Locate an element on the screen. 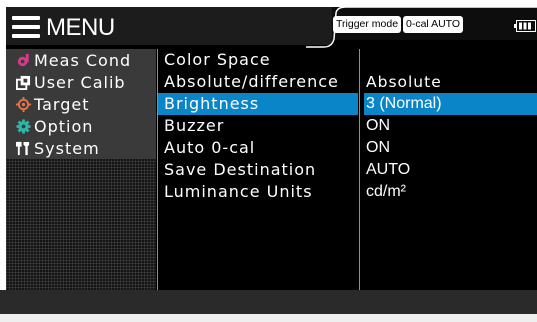 This screenshot has width=537, height=322. value-absolute-difference: Absolute is located at coordinates (404, 82).